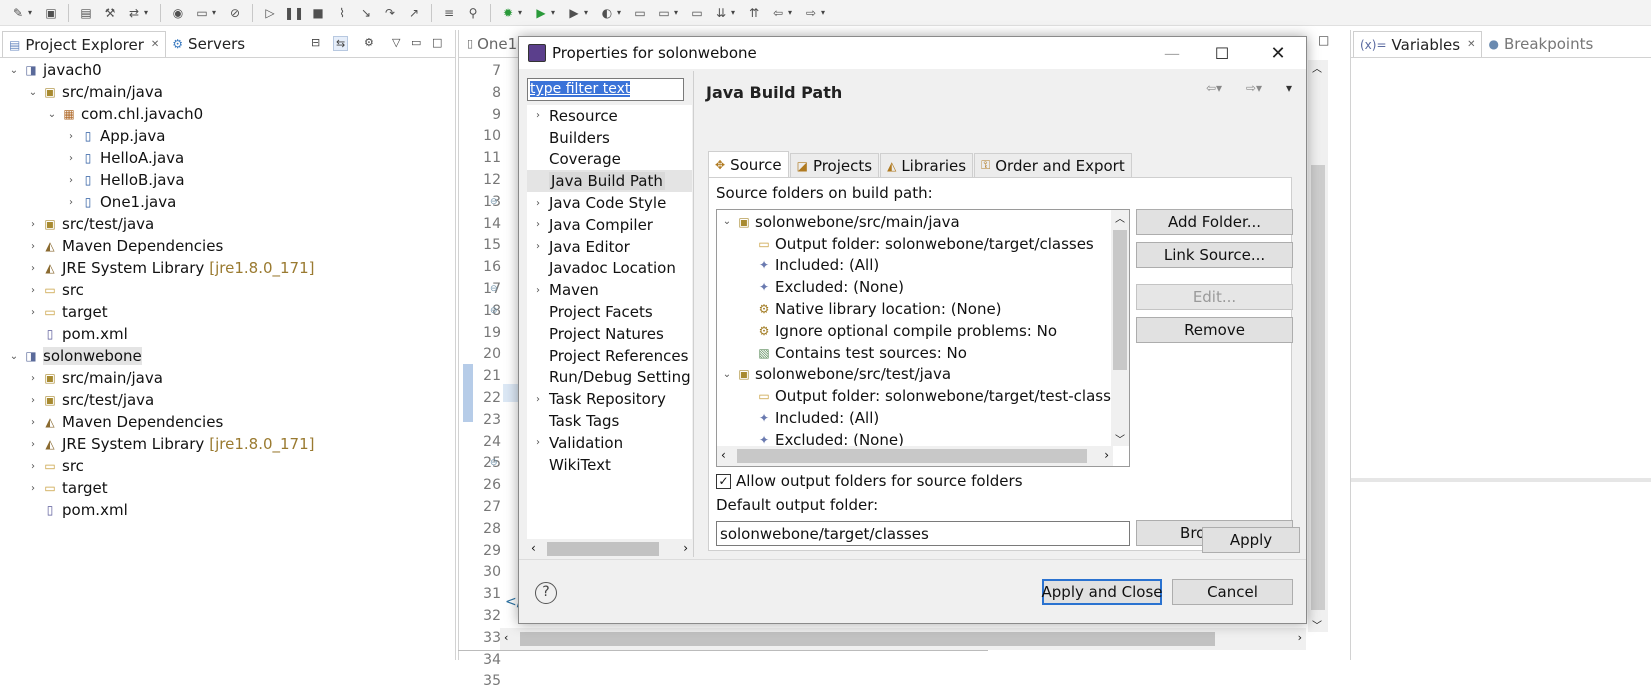 Image resolution: width=1651 pixels, height=693 pixels. I want to click on maximize-icon: □, so click(437, 42).